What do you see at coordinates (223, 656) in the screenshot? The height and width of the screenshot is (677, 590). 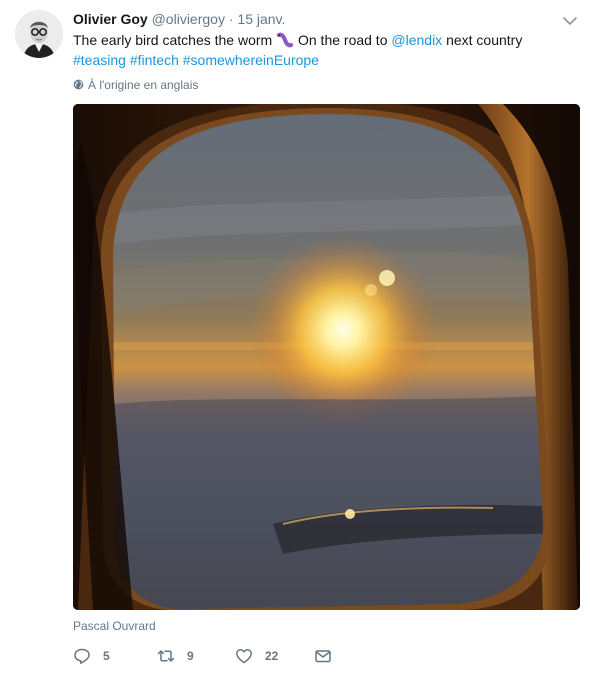 I see `tweet-actions: 5 9 22` at bounding box center [223, 656].